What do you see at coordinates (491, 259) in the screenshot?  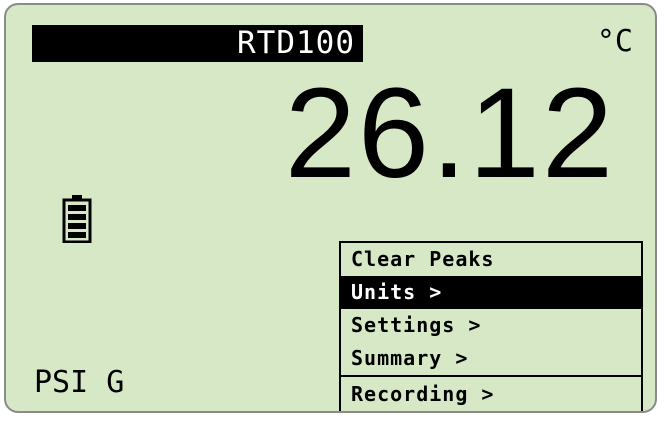 I see `menu-item-clear-peaks: Clear Peaks` at bounding box center [491, 259].